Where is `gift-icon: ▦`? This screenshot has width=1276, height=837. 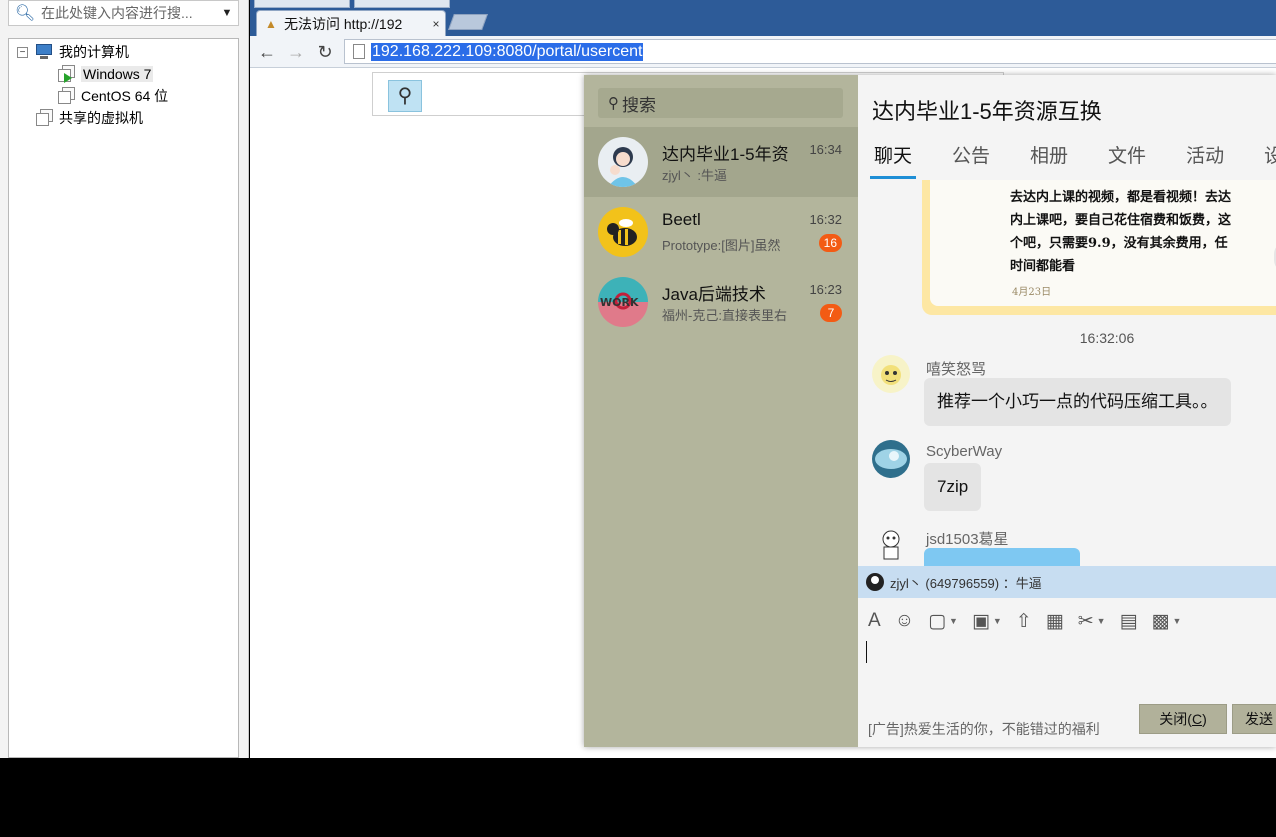 gift-icon: ▦ is located at coordinates (1055, 621).